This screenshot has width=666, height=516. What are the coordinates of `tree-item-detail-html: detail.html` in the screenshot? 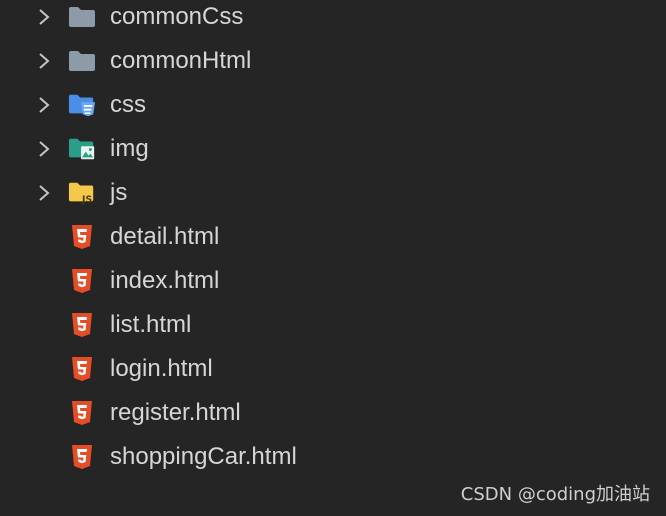 It's located at (333, 237).